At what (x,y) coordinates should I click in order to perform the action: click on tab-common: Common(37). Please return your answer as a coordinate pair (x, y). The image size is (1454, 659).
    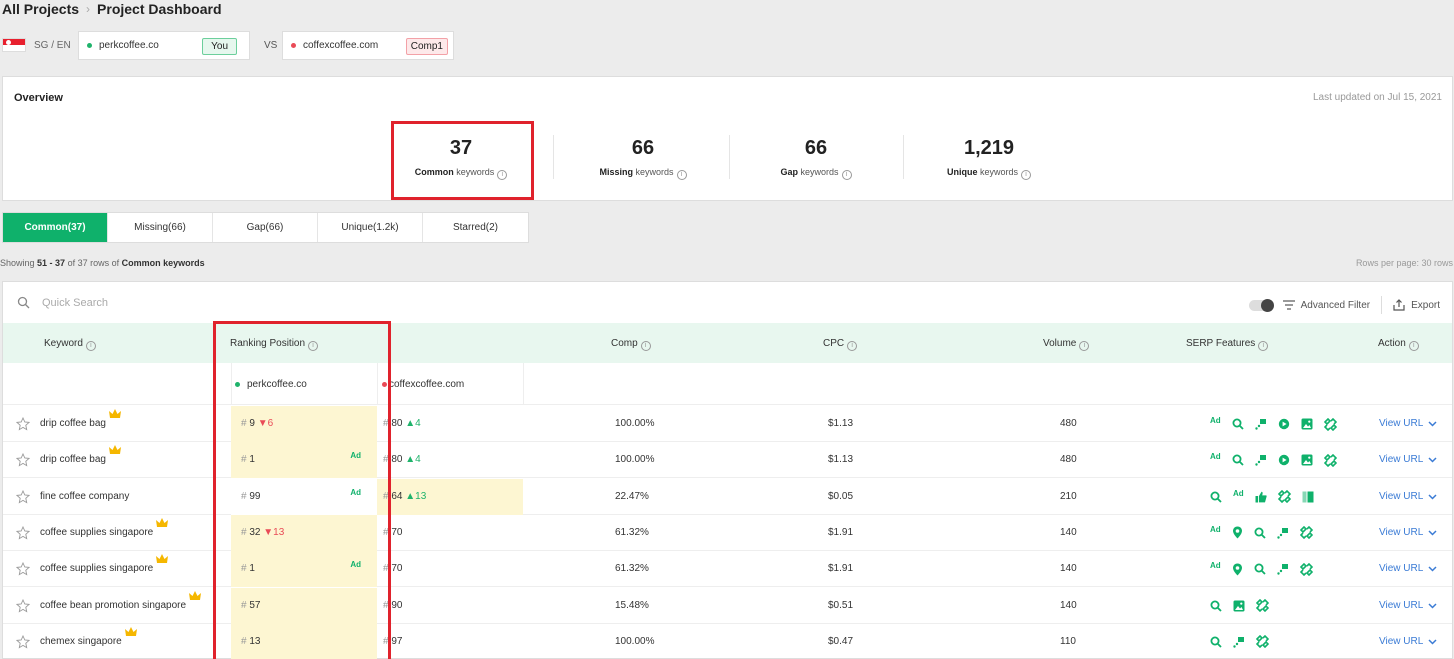
    Looking at the image, I should click on (55, 227).